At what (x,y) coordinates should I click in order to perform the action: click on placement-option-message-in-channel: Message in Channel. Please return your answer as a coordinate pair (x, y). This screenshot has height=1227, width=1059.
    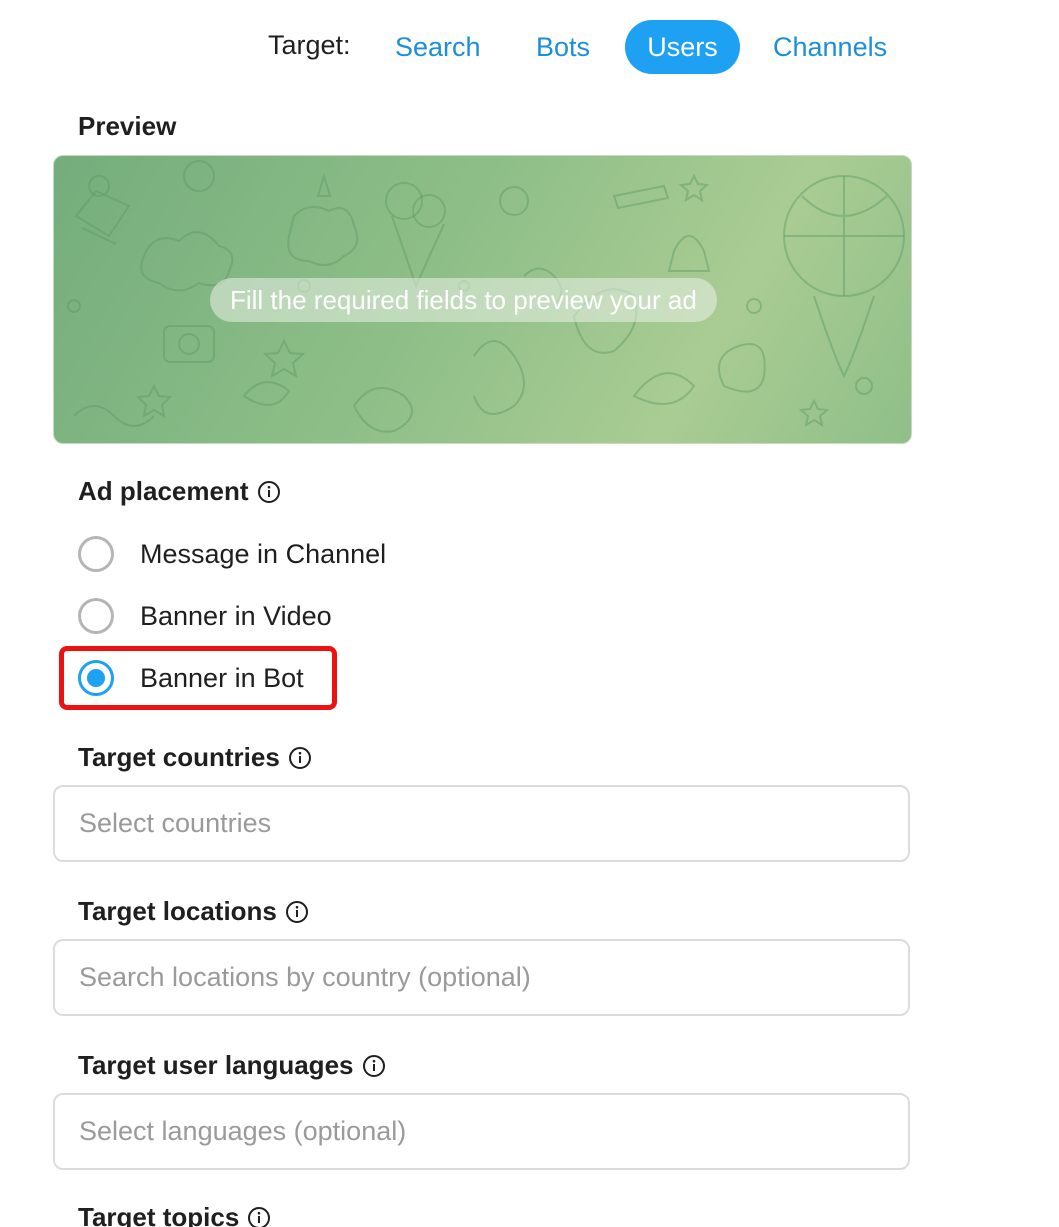
    Looking at the image, I should click on (232, 554).